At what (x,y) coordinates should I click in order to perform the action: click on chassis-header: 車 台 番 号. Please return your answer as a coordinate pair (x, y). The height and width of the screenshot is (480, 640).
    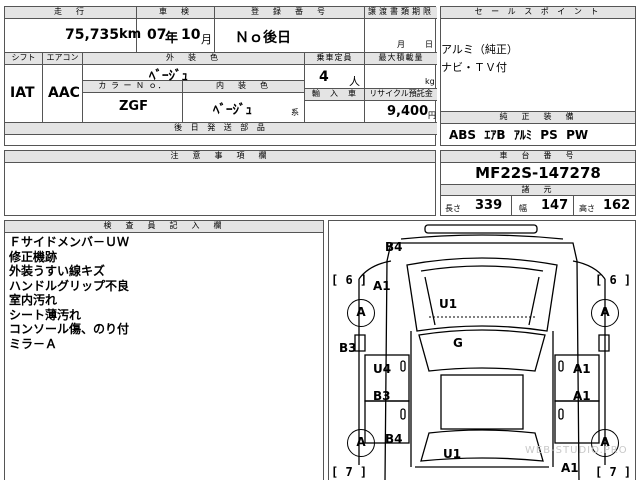
    Looking at the image, I should click on (538, 157).